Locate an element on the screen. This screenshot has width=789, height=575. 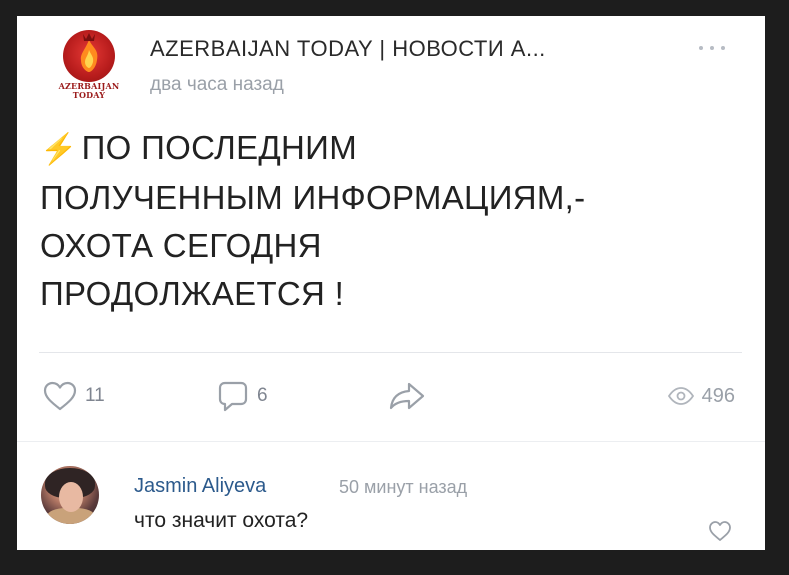
lightning-icon: ⚡ is located at coordinates (59, 149).